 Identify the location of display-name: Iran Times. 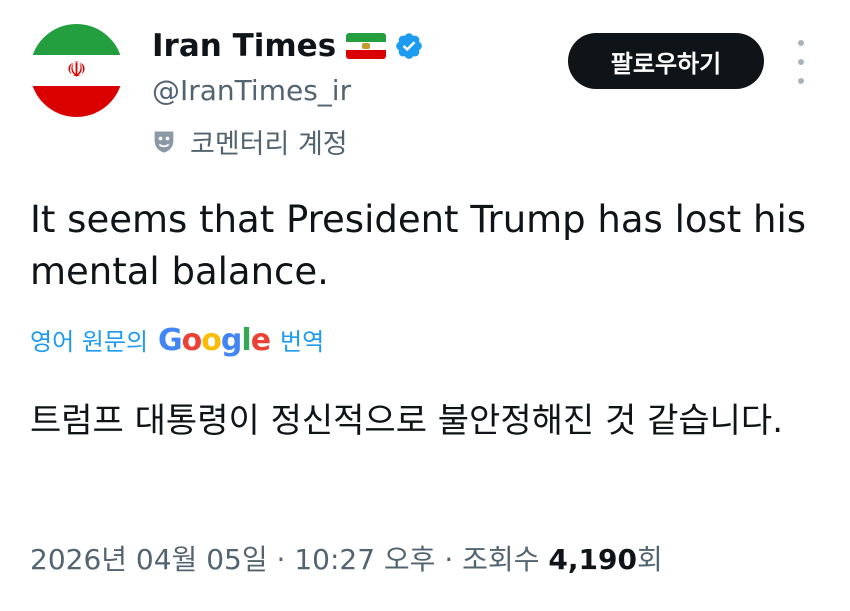
(244, 46).